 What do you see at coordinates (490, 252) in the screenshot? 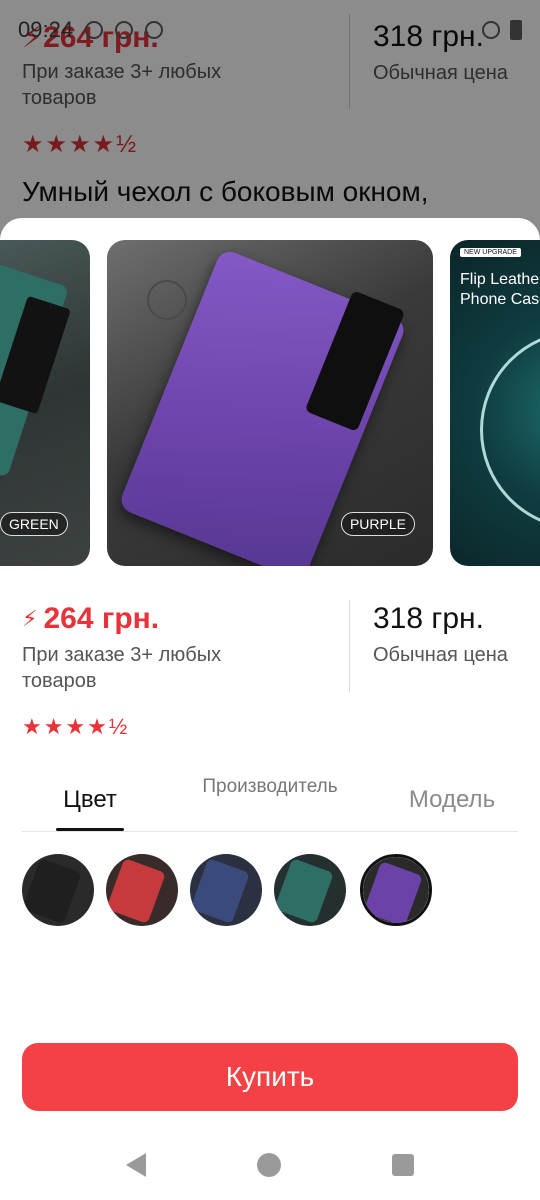
I see `new-upgrade-badge: NEW UPGRADE` at bounding box center [490, 252].